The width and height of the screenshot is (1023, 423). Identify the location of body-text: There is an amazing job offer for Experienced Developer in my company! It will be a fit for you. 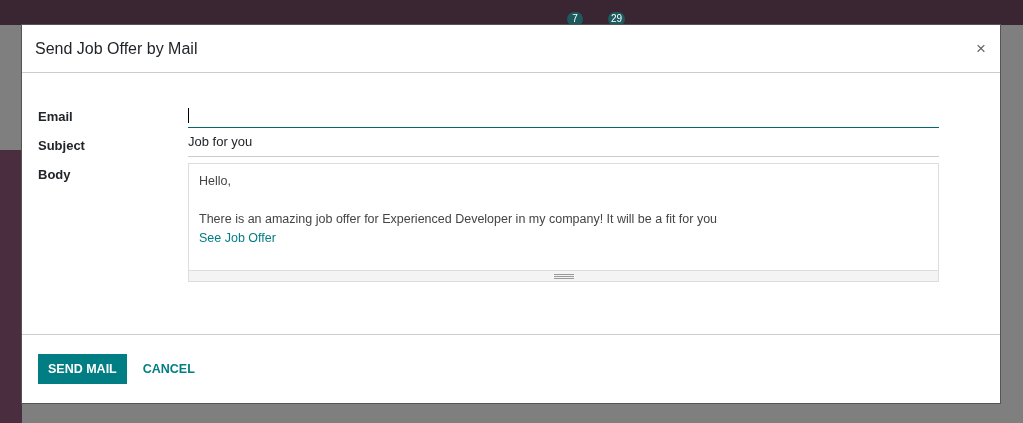
(459, 219).